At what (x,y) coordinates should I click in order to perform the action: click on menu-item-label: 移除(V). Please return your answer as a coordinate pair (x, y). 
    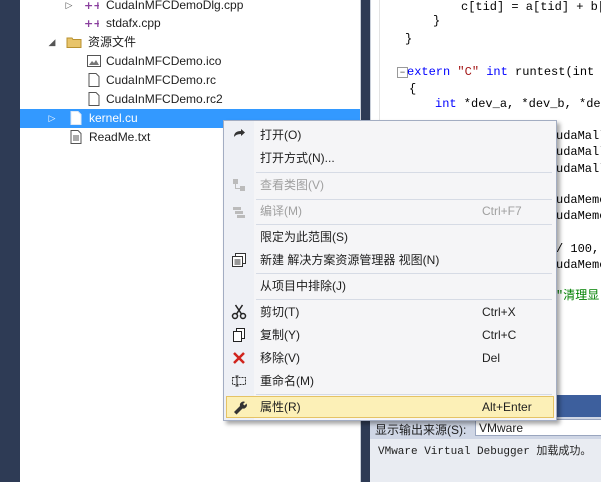
    Looking at the image, I should click on (280, 358).